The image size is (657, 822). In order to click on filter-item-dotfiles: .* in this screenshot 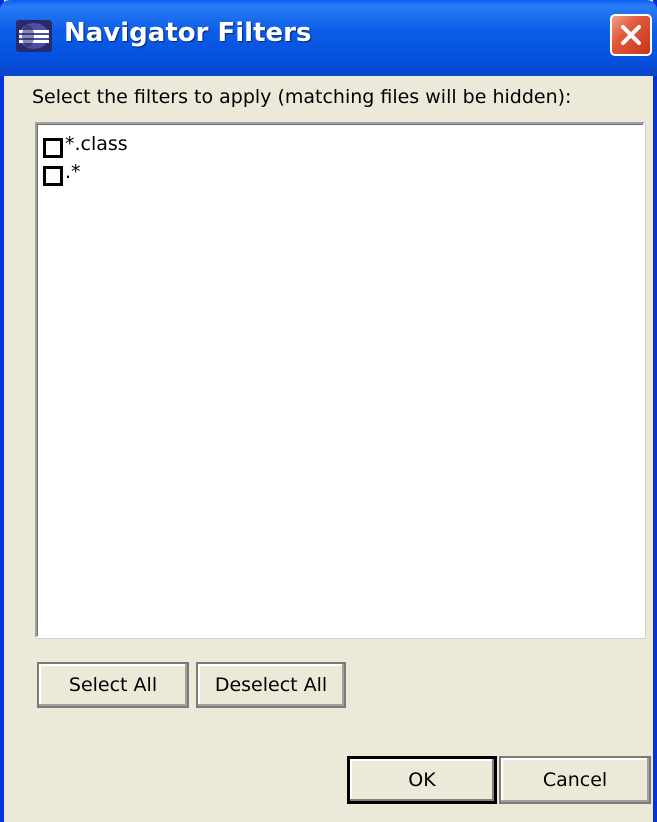, I will do `click(62, 176)`.